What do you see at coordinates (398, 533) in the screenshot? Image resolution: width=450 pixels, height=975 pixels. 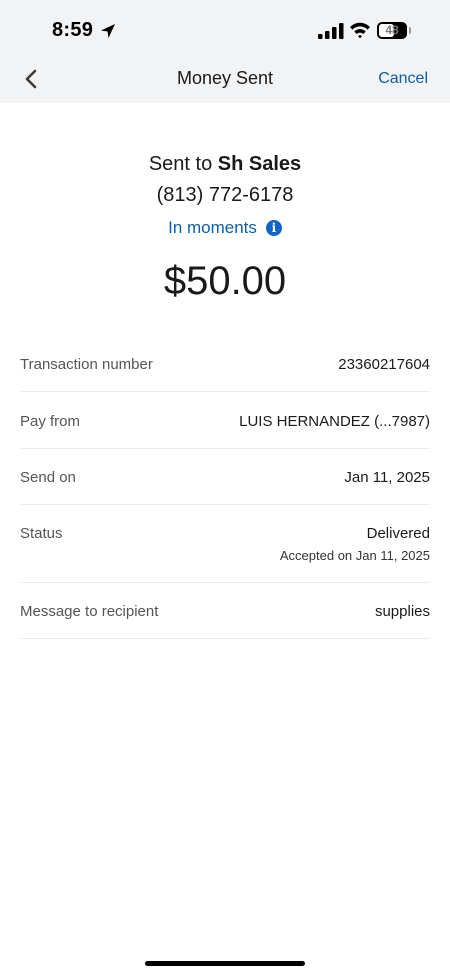 I see `status-value: Delivered` at bounding box center [398, 533].